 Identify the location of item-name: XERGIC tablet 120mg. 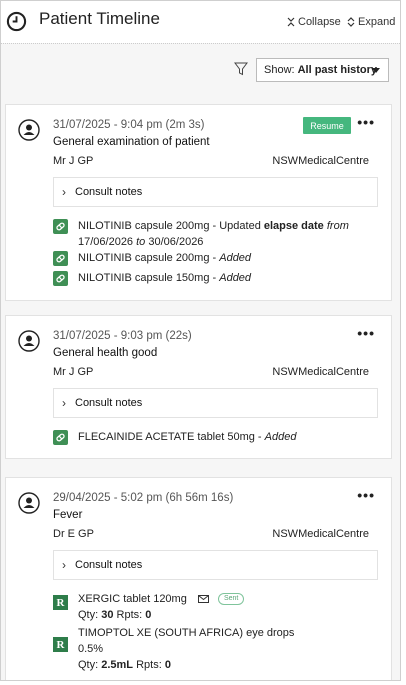
(132, 599).